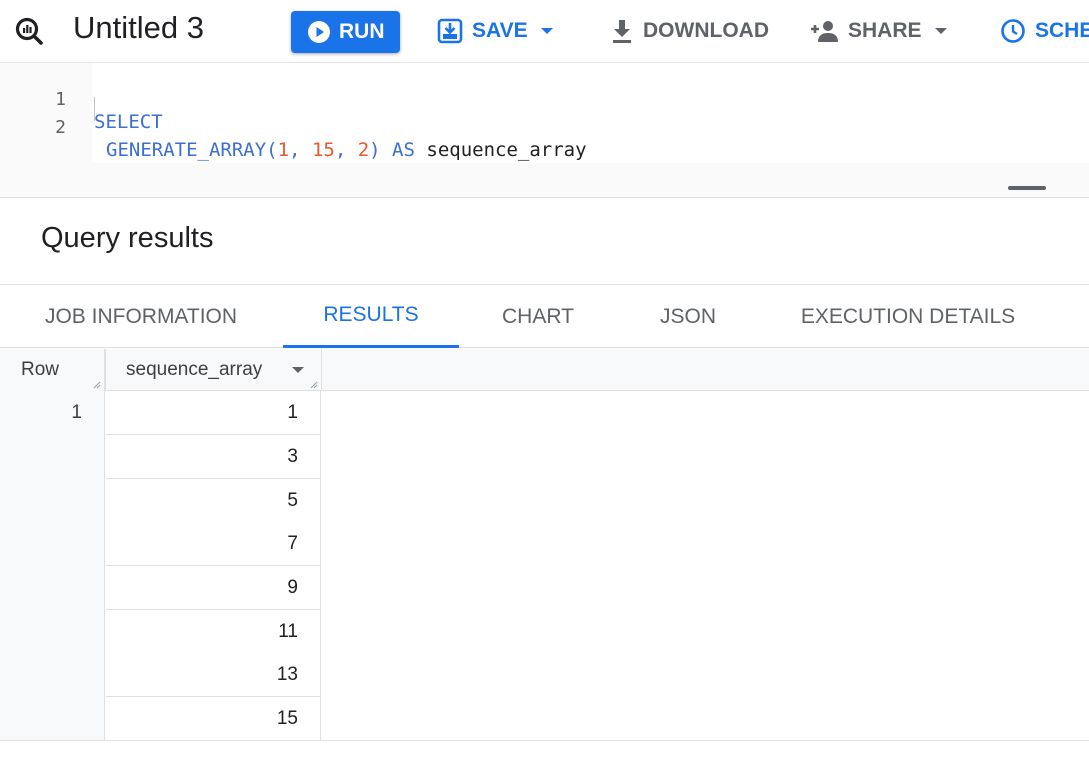 The height and width of the screenshot is (768, 1089). What do you see at coordinates (213, 501) in the screenshot?
I see `table-cell: 5` at bounding box center [213, 501].